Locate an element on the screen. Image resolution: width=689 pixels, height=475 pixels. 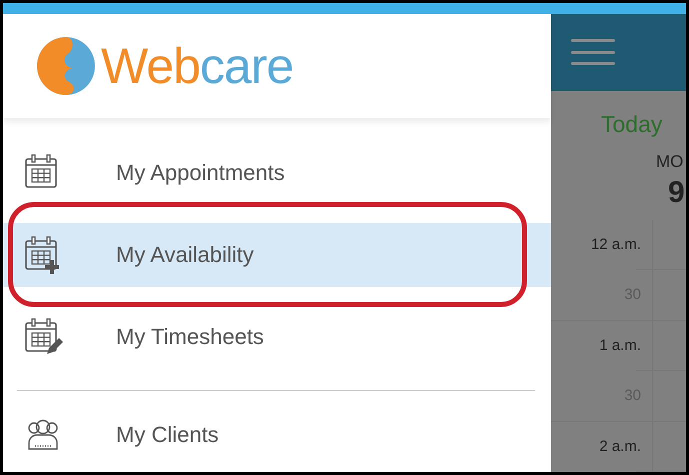
logo-text: Webcare is located at coordinates (197, 66).